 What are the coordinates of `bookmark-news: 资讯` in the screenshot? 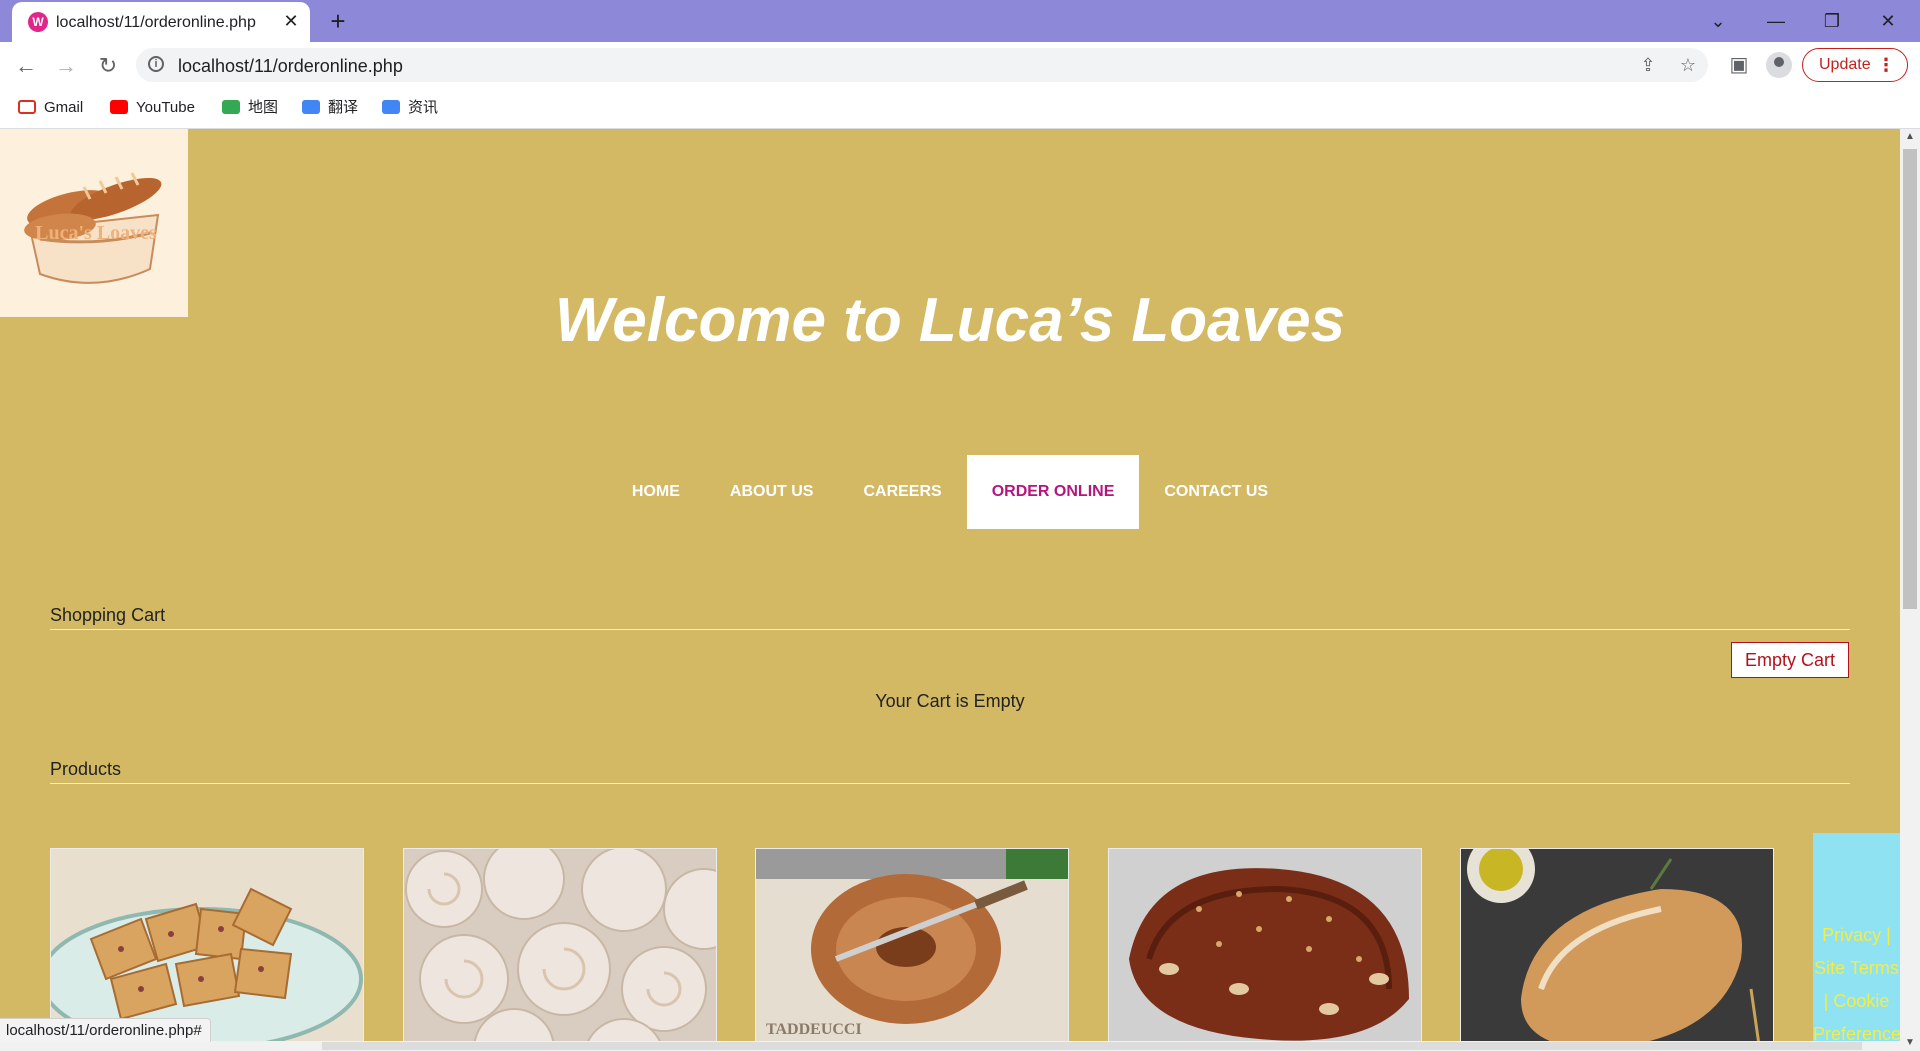 It's located at (410, 108).